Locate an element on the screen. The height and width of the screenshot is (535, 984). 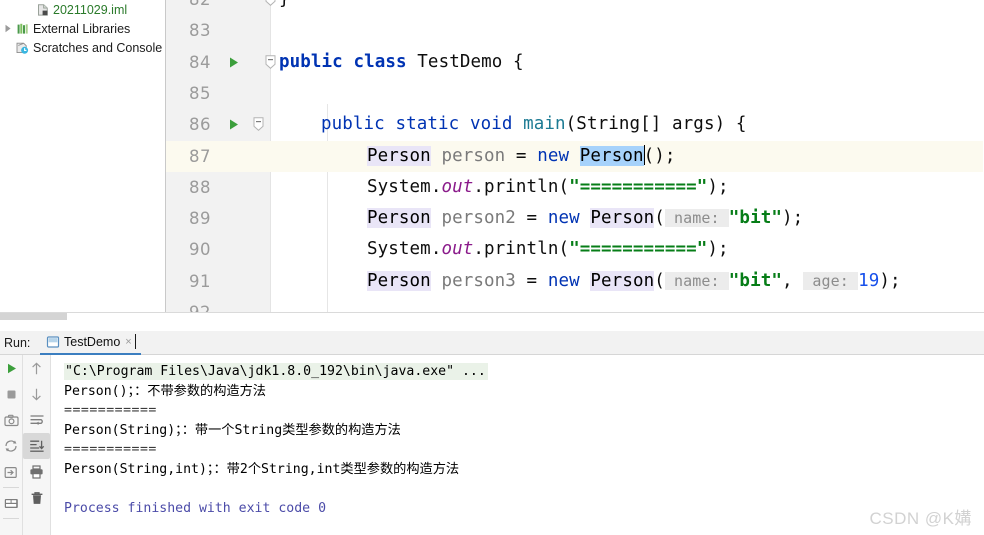
code-line-92: 92 is located at coordinates (575, 304).